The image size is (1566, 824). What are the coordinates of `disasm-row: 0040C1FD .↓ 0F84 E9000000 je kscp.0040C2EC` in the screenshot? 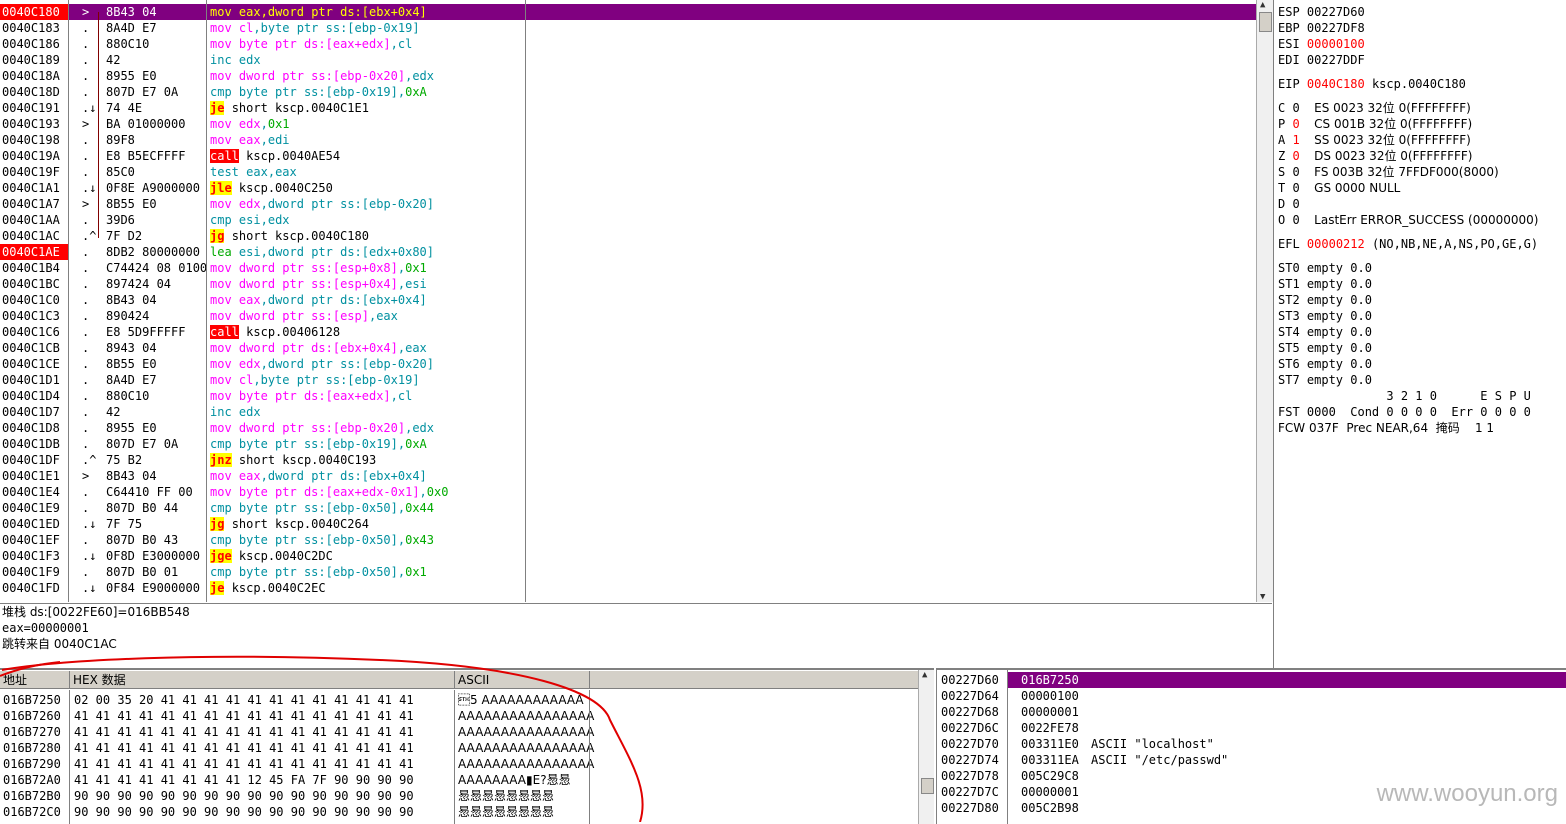 It's located at (628, 588).